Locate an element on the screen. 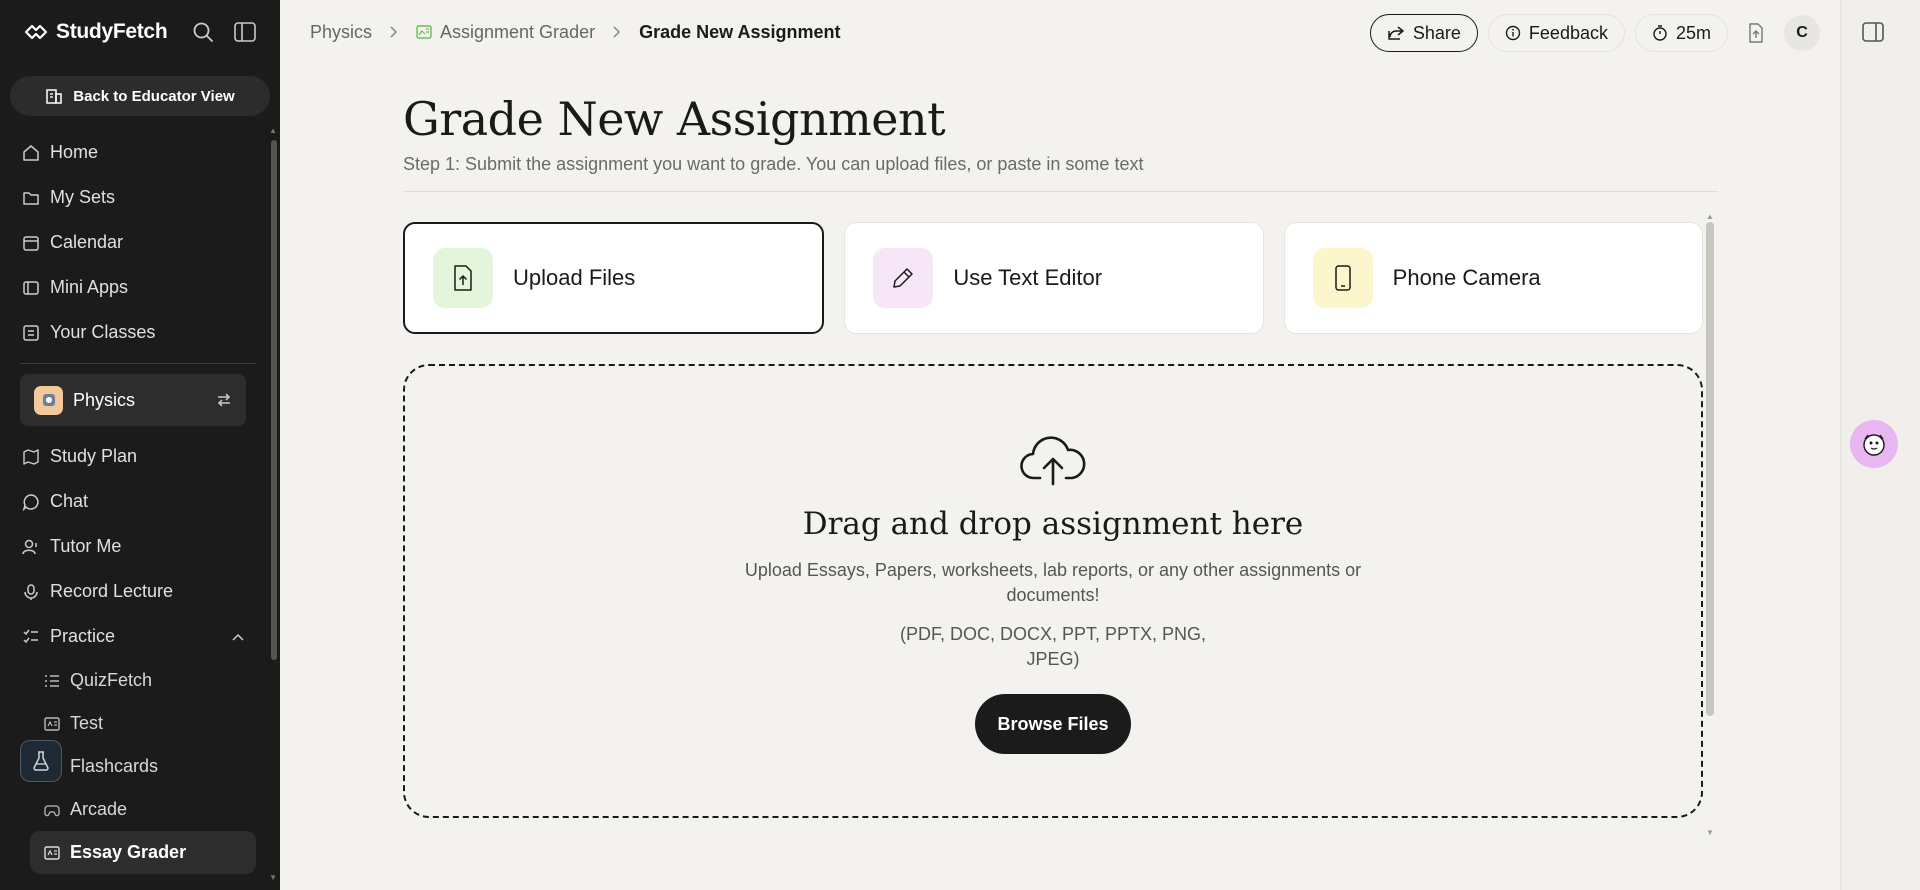  sidebar-scroll-up-icon: ▲ is located at coordinates (273, 130).